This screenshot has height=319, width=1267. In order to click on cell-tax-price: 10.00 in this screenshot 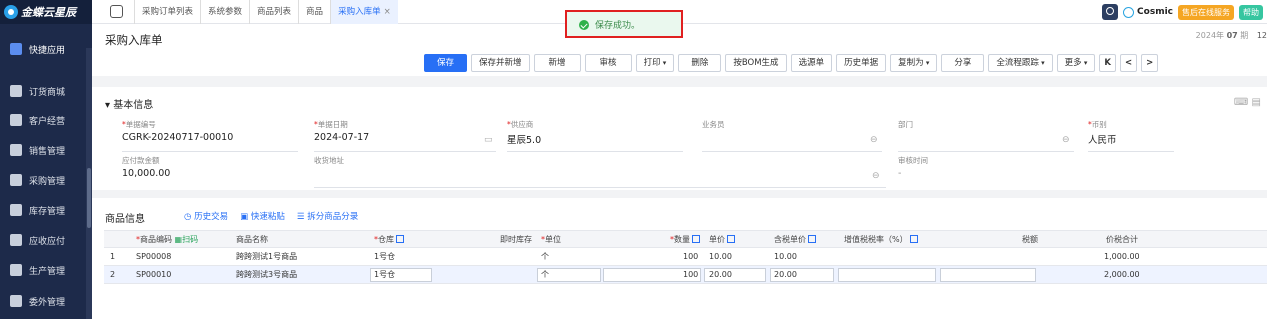, I will do `click(785, 257)`.